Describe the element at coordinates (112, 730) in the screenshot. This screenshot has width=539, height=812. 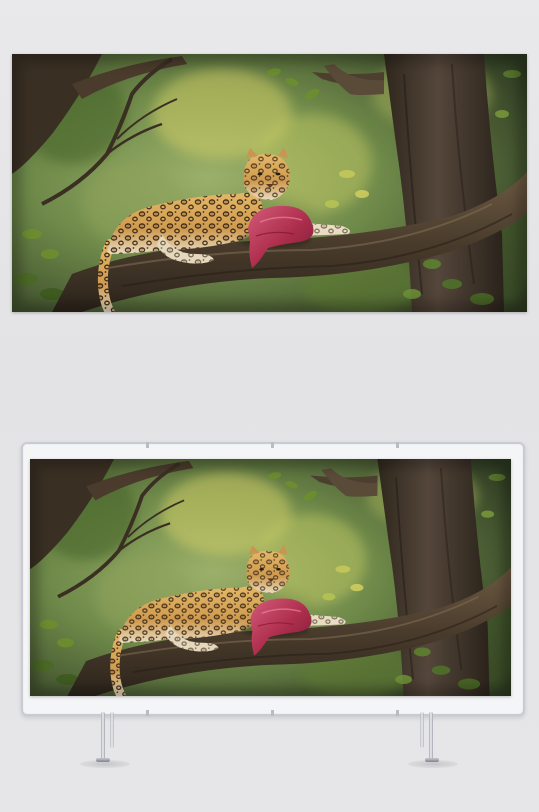
I see `stand-leg-left-back-icon` at that location.